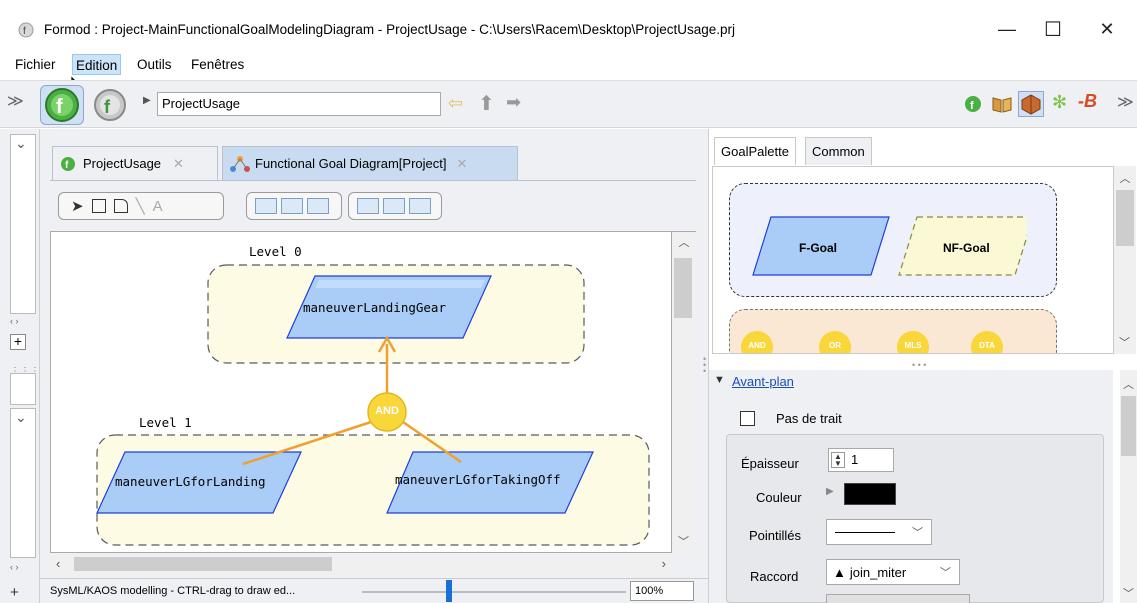 The width and height of the screenshot is (1137, 603). I want to click on scroll-up-icon: ︿, so click(684, 242).